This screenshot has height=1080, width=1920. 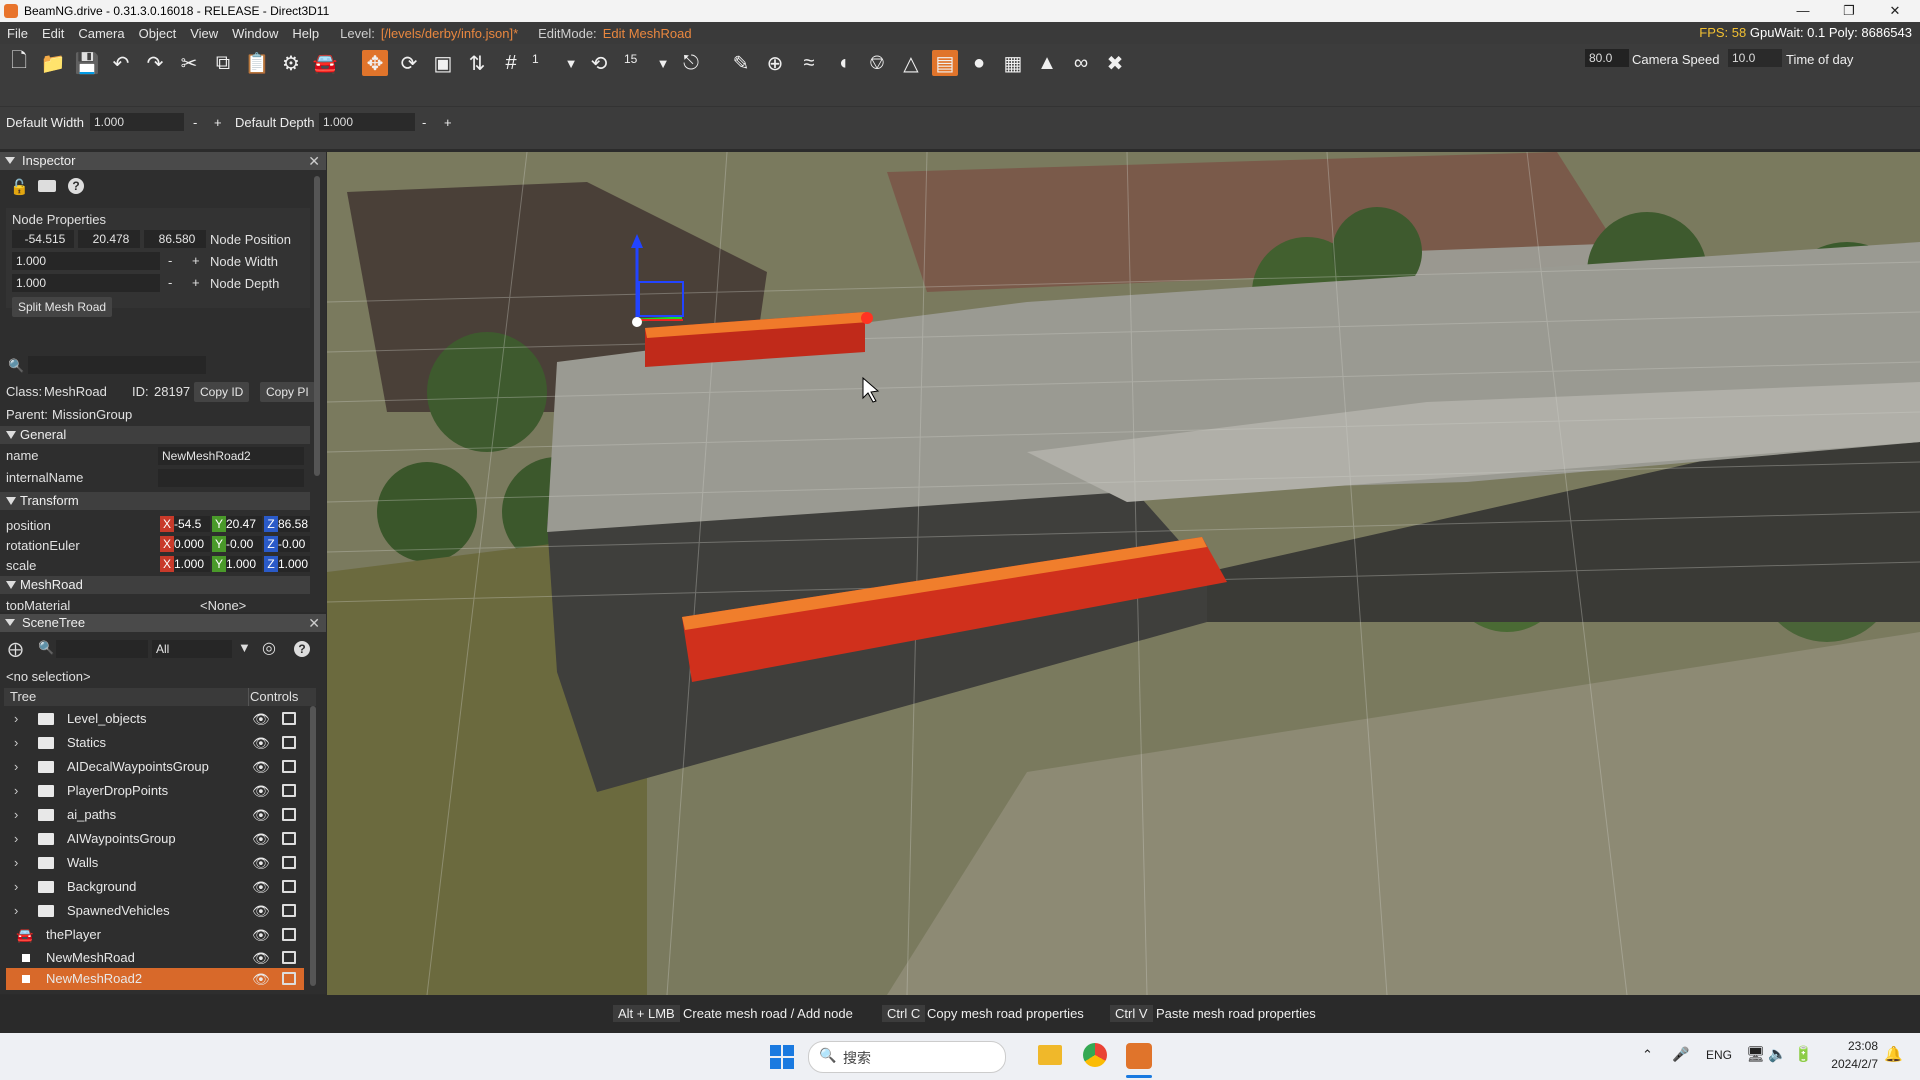 What do you see at coordinates (741, 63) in the screenshot?
I see `pencil-icon: ✎` at bounding box center [741, 63].